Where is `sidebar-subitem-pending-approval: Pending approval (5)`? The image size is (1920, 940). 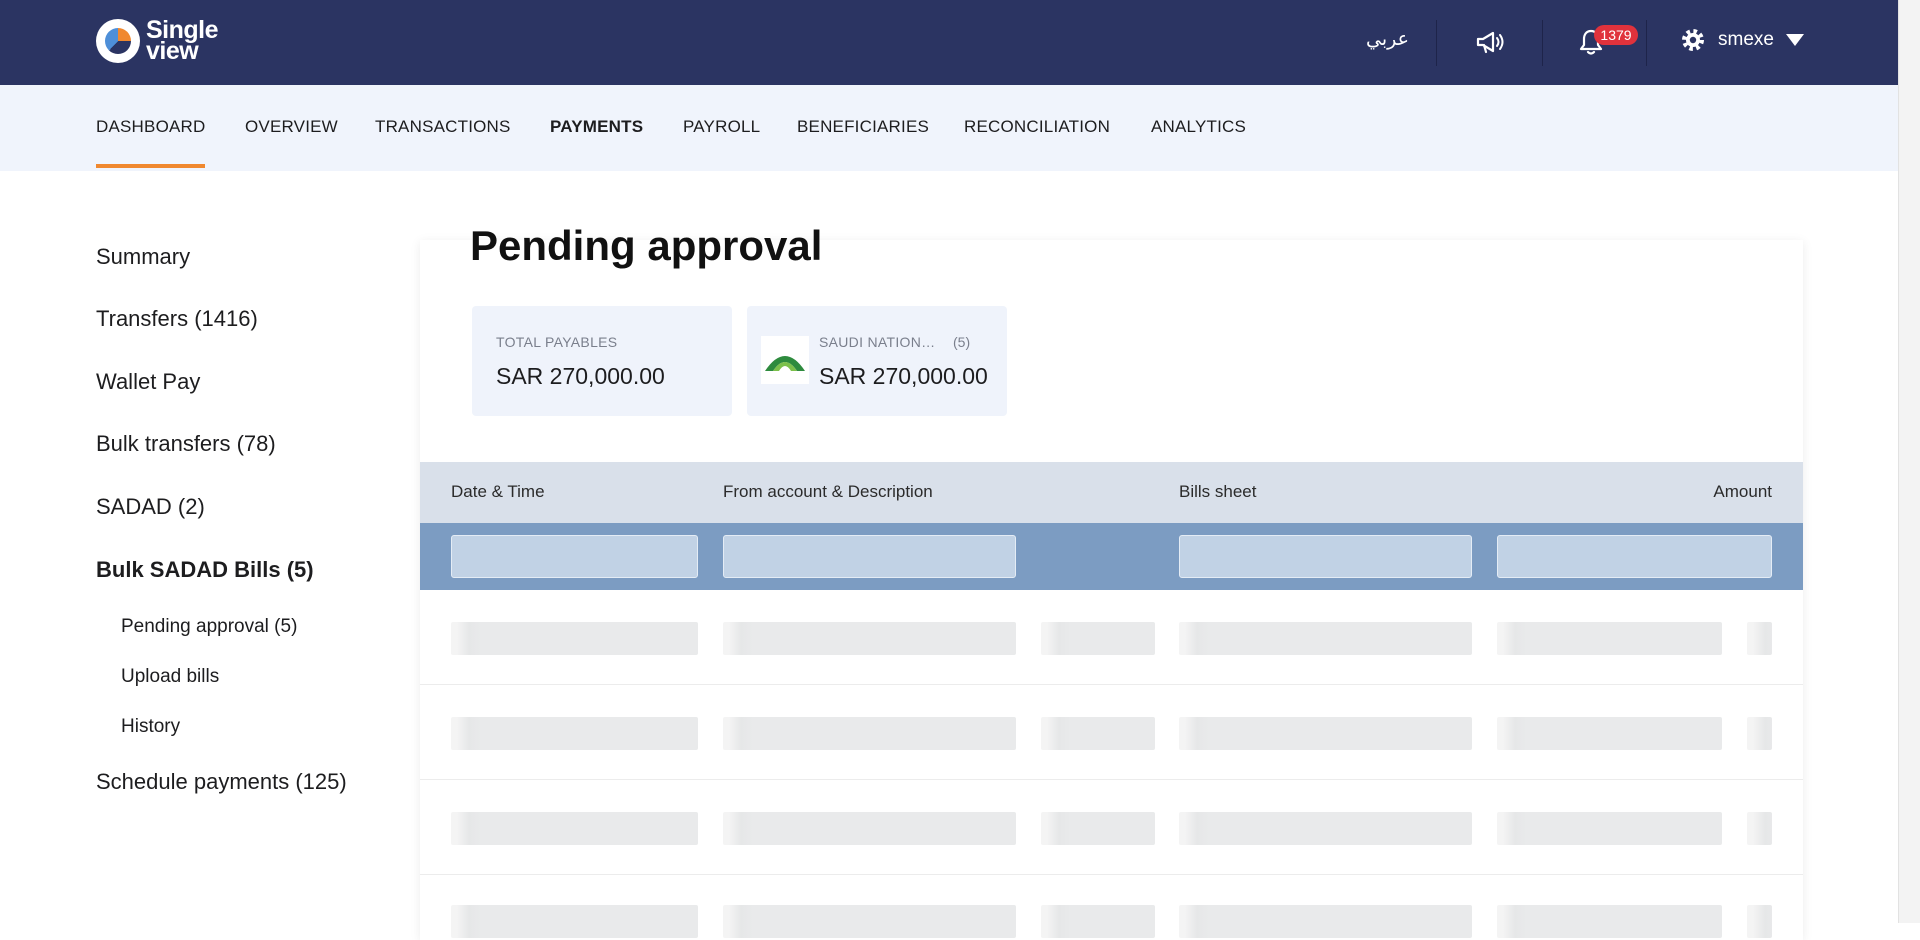 sidebar-subitem-pending-approval: Pending approval (5) is located at coordinates (209, 627).